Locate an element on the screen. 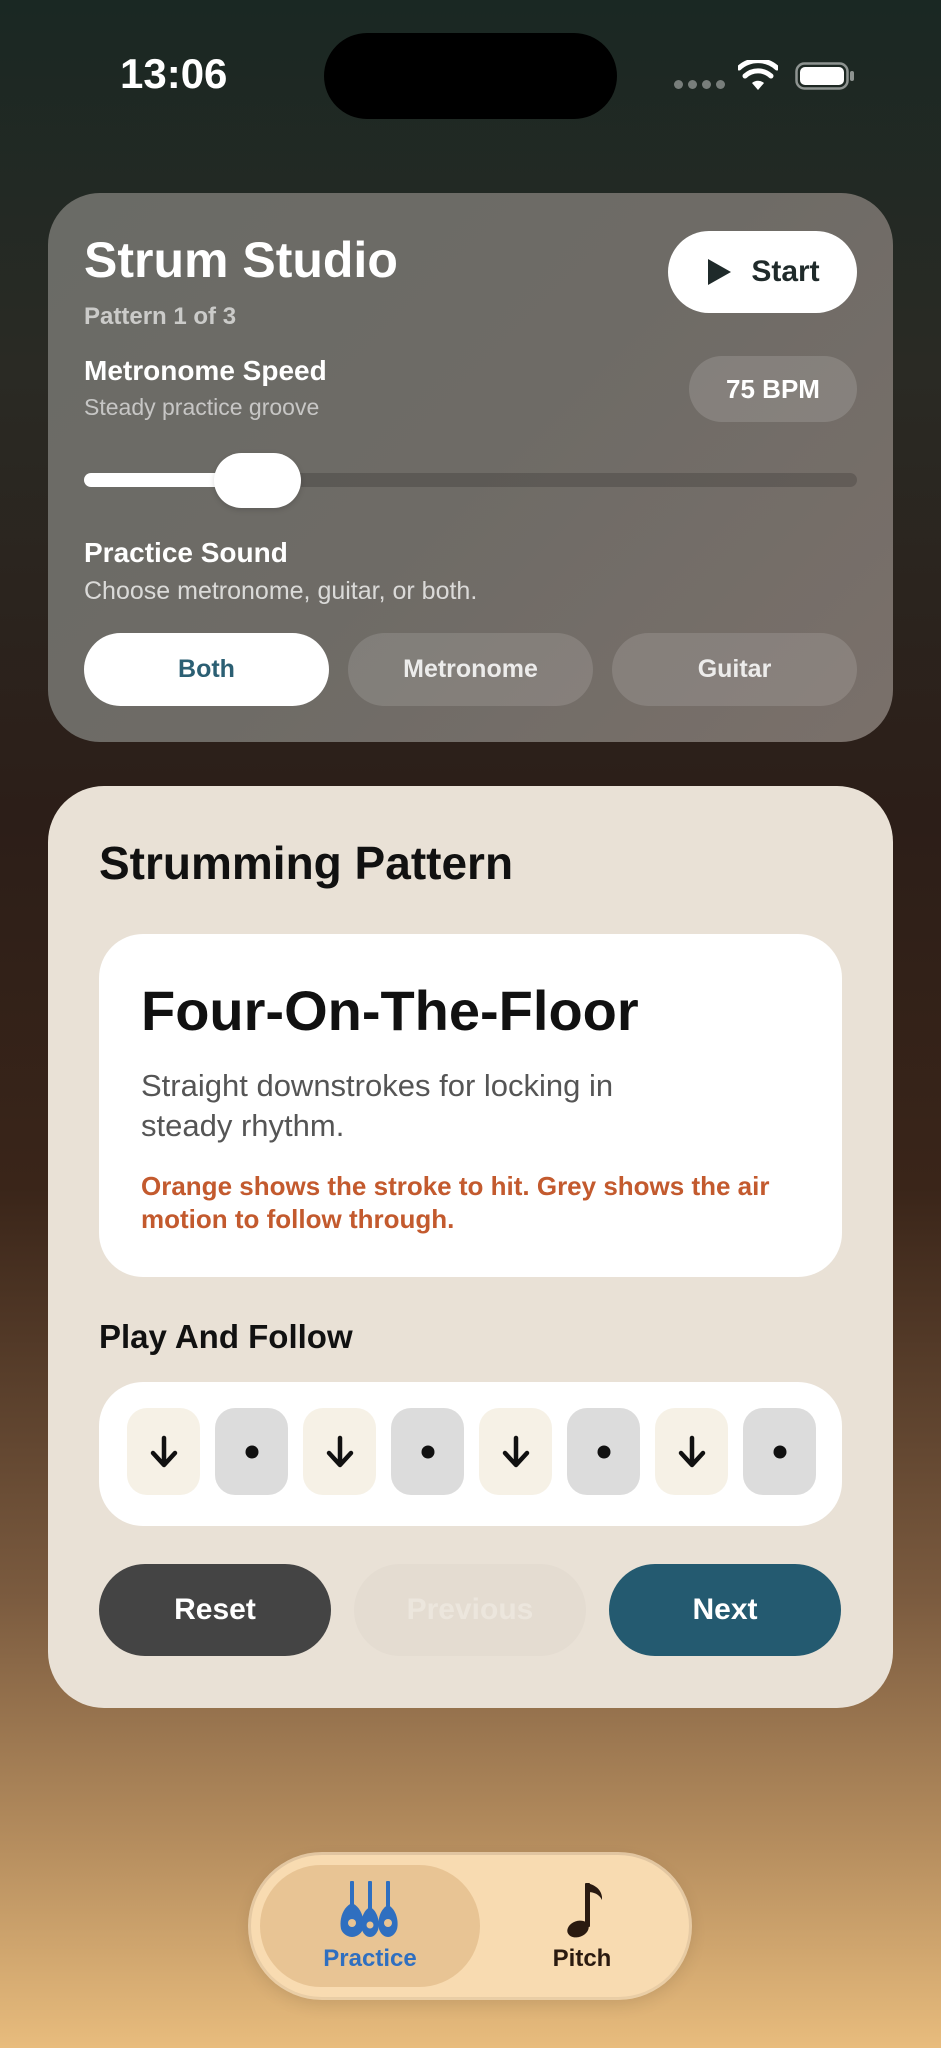  bpm-badge: 75 BPM is located at coordinates (773, 389).